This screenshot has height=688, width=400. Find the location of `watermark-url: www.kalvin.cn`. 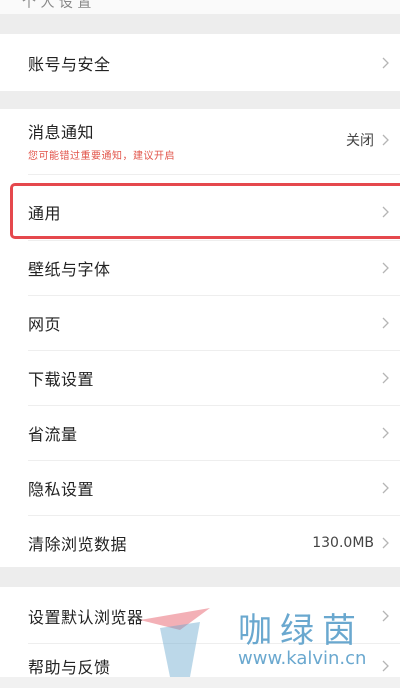

watermark-url: www.kalvin.cn is located at coordinates (302, 658).